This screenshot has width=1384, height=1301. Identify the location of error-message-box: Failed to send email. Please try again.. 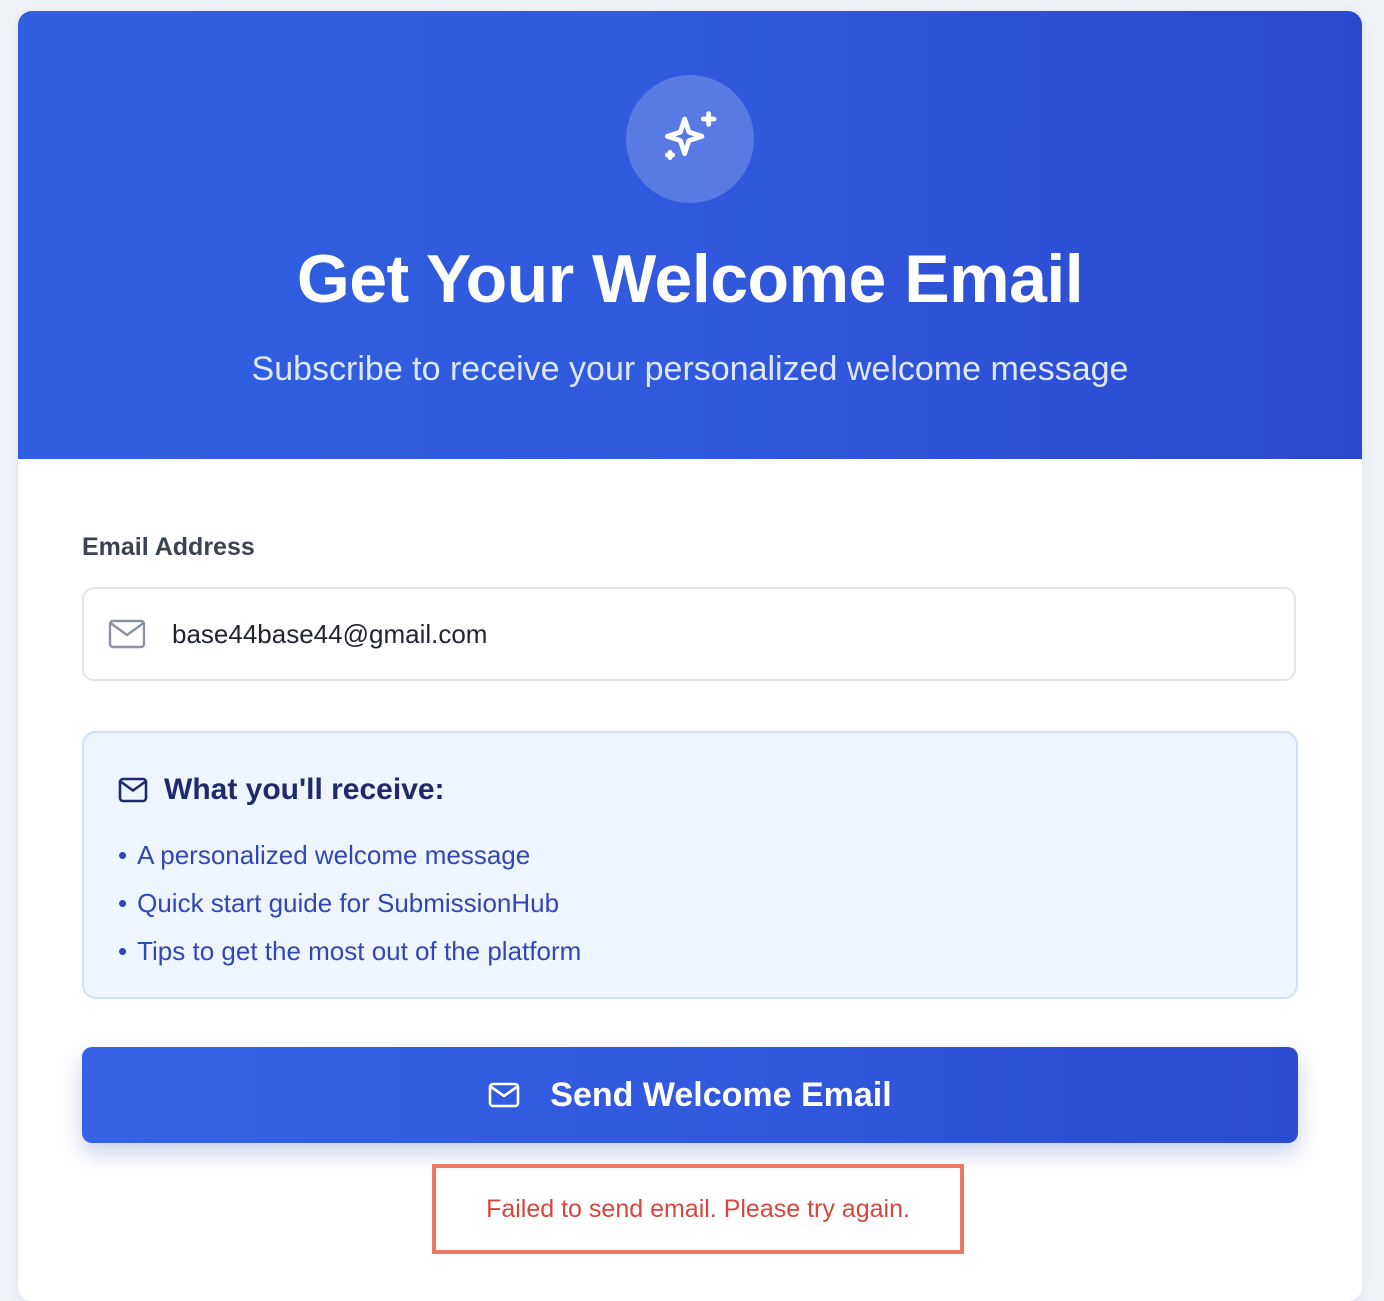
(698, 1209).